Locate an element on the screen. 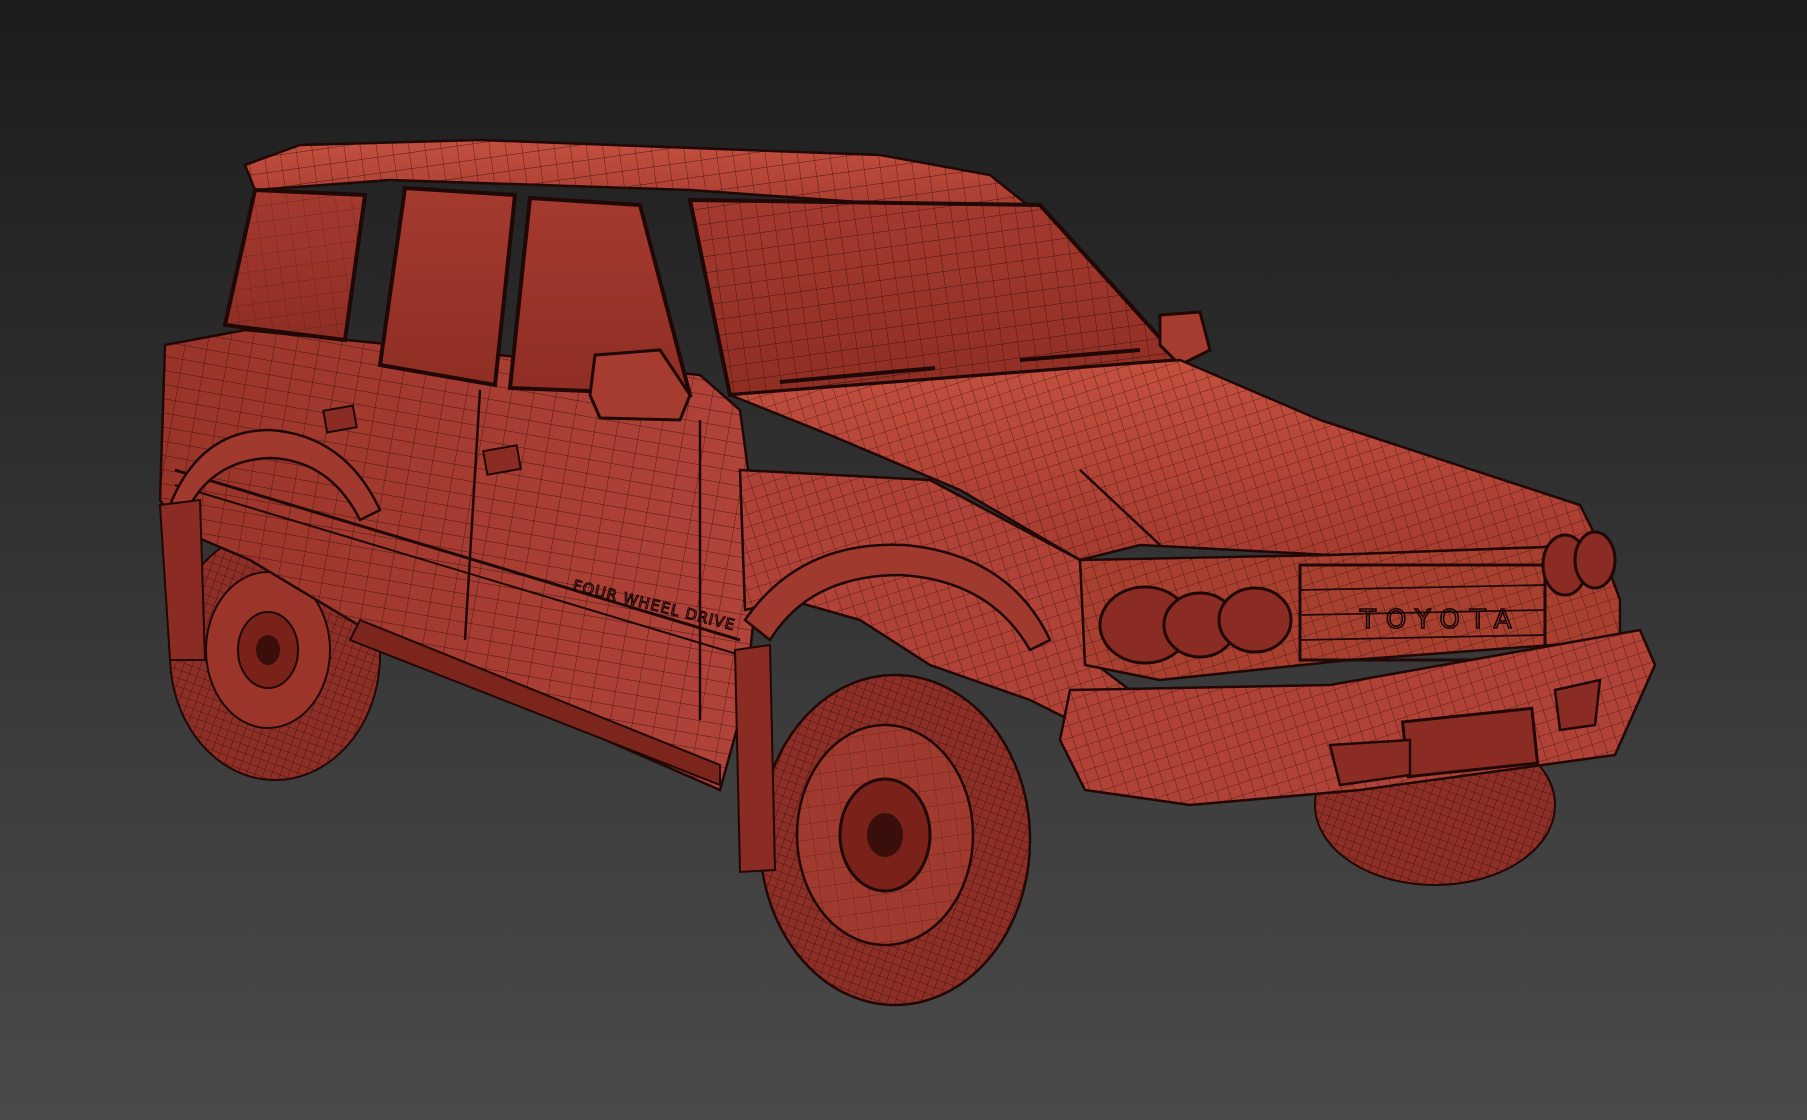 Image resolution: width=1807 pixels, height=1120 pixels. front-left-wheel is located at coordinates (895, 840).